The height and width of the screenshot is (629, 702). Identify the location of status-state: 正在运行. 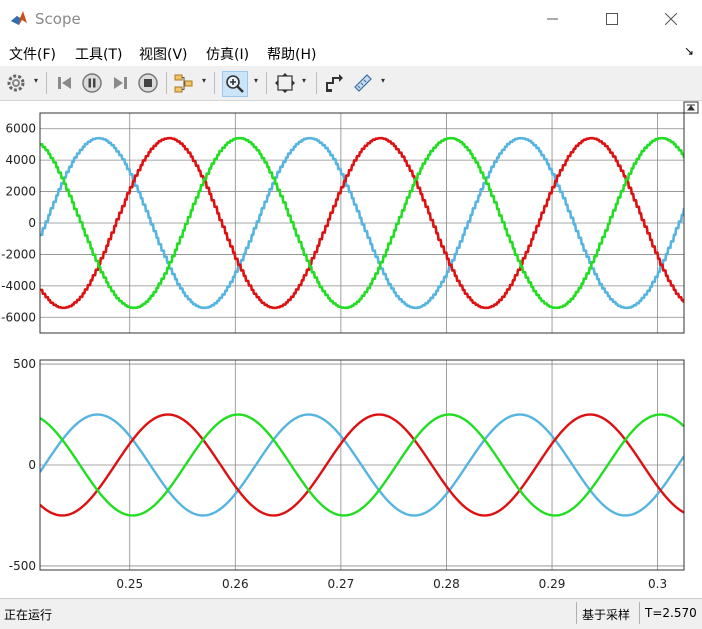
(28, 615).